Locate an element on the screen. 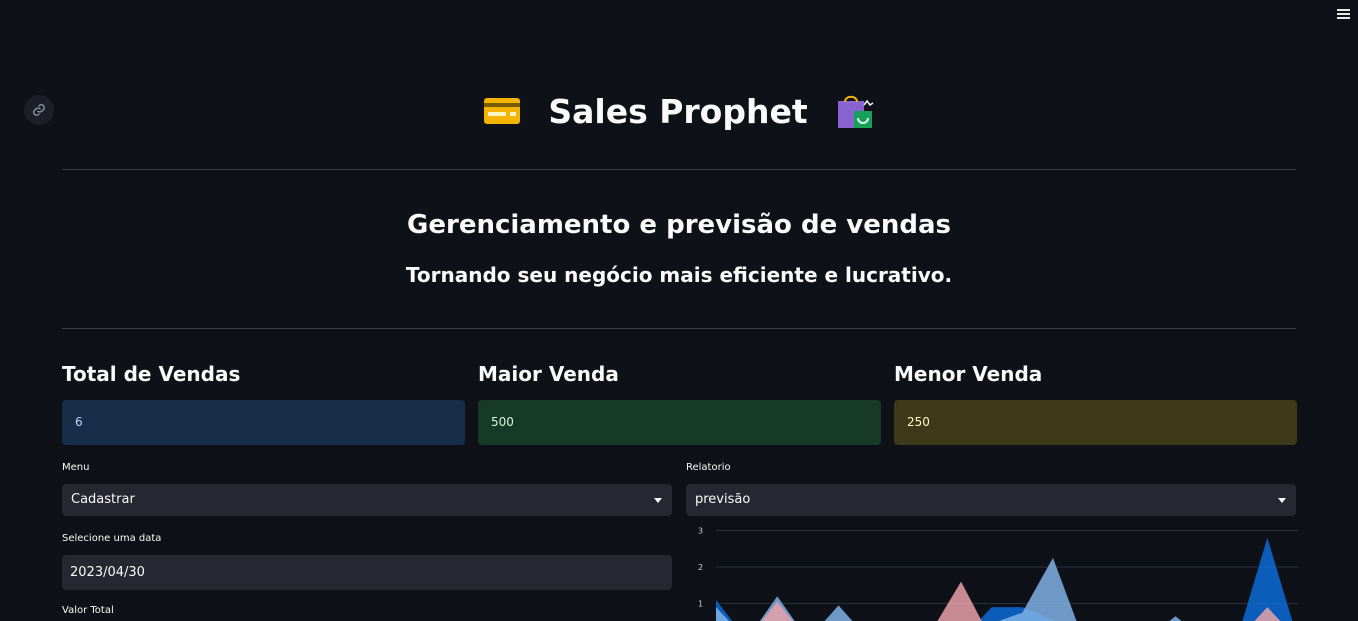 Image resolution: width=1358 pixels, height=621 pixels. page-title: Sales Prophet is located at coordinates (678, 111).